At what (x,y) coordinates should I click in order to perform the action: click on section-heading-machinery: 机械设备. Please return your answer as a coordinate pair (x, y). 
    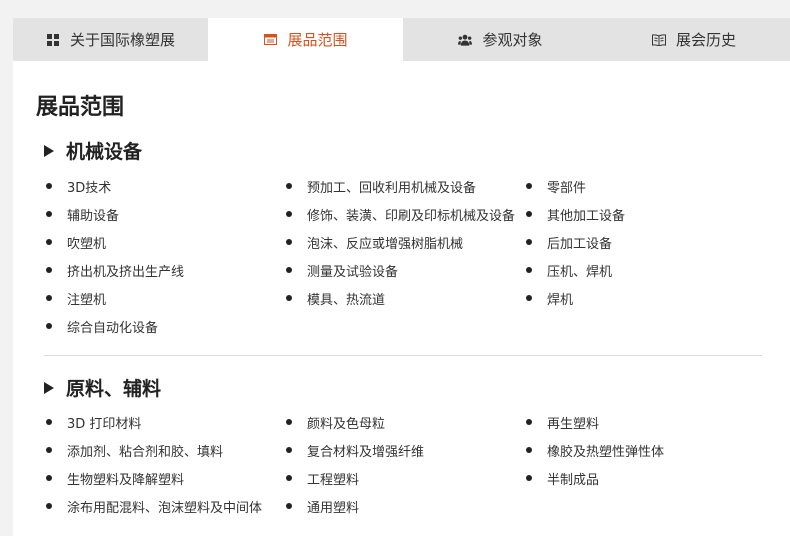
    Looking at the image, I should click on (93, 150).